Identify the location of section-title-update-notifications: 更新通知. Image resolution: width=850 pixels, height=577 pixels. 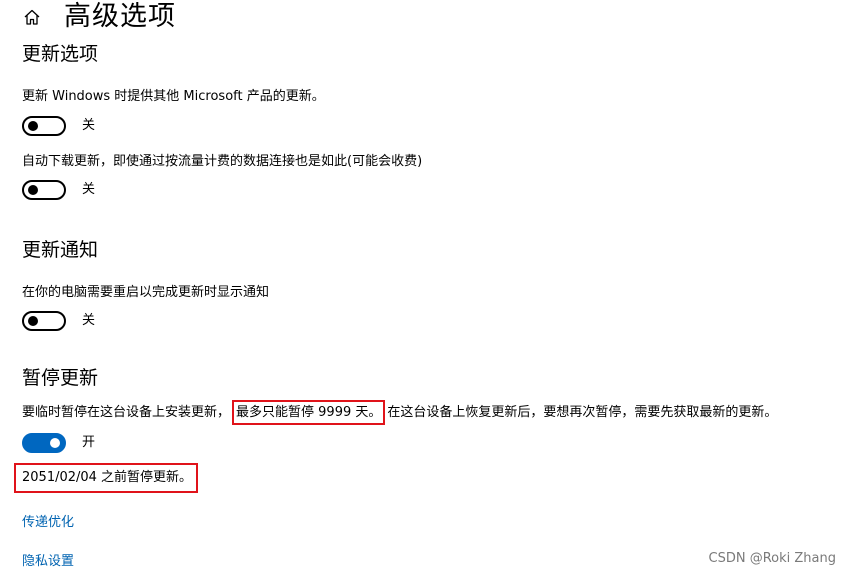
(60, 250).